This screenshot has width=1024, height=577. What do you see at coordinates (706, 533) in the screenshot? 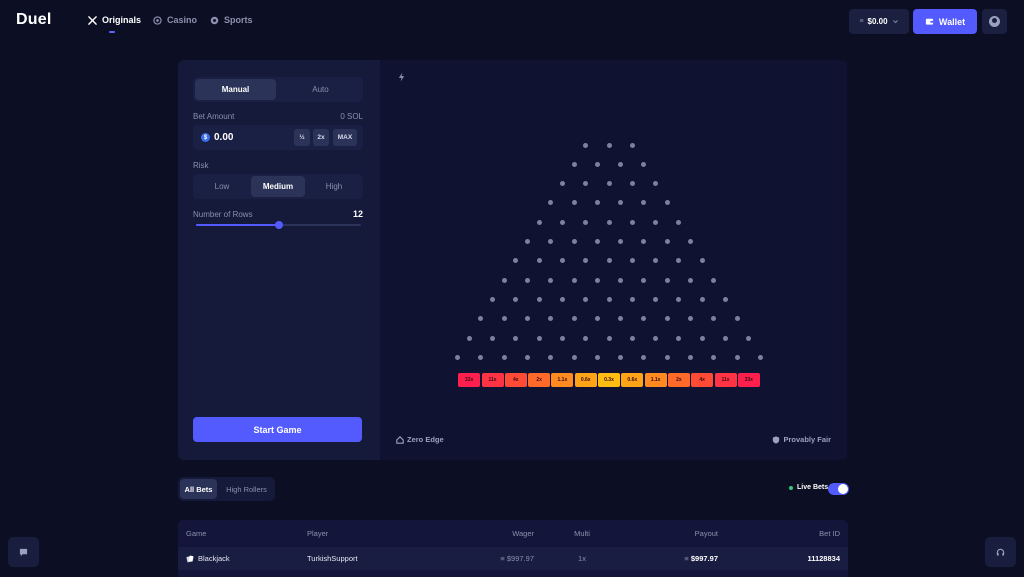
I see `column-header-payout: Payout` at bounding box center [706, 533].